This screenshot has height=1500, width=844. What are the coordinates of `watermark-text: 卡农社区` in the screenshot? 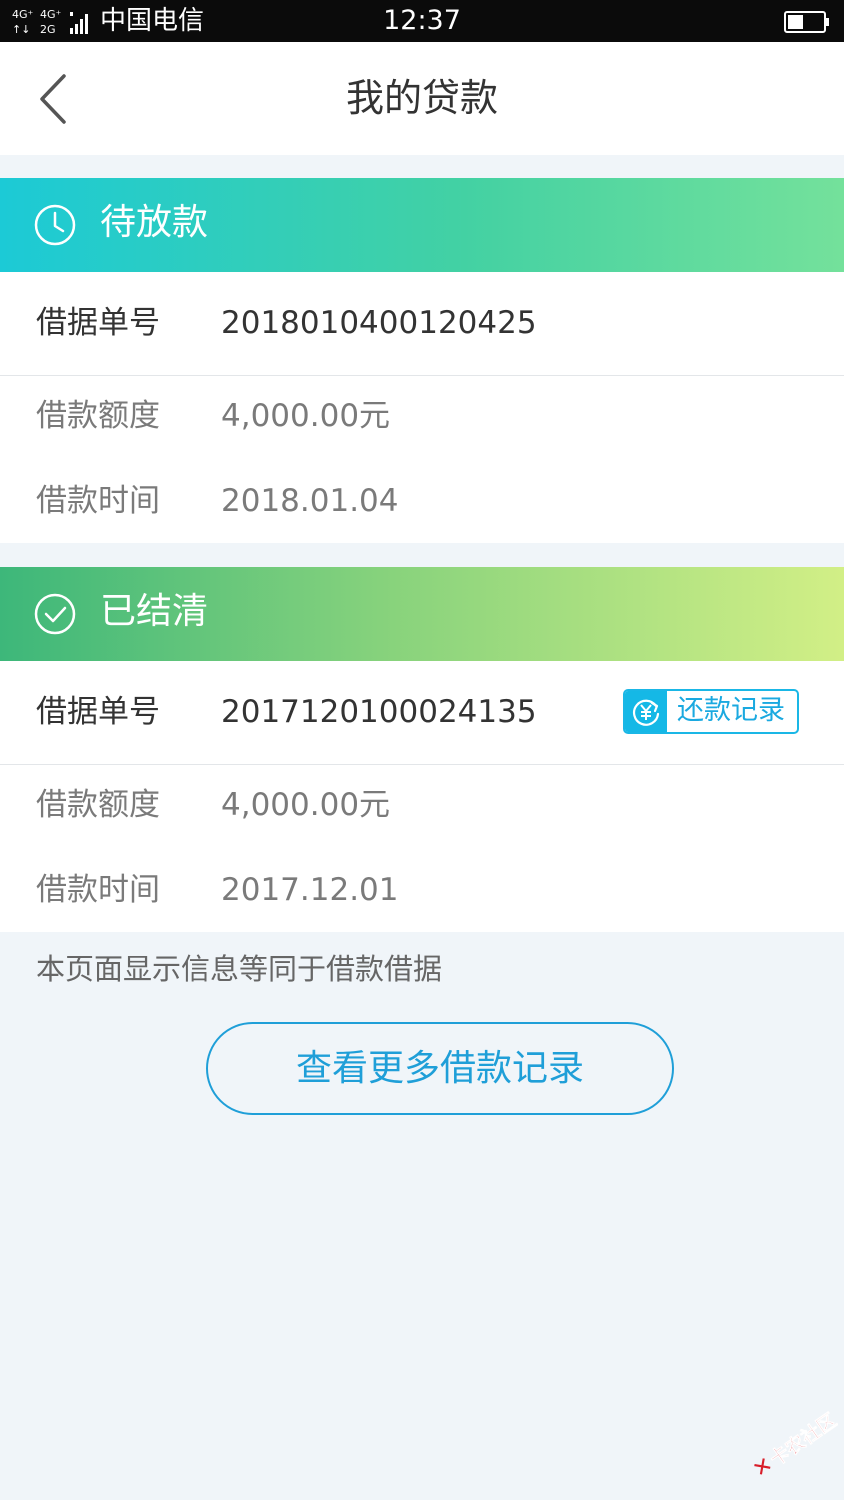 It's located at (801, 1439).